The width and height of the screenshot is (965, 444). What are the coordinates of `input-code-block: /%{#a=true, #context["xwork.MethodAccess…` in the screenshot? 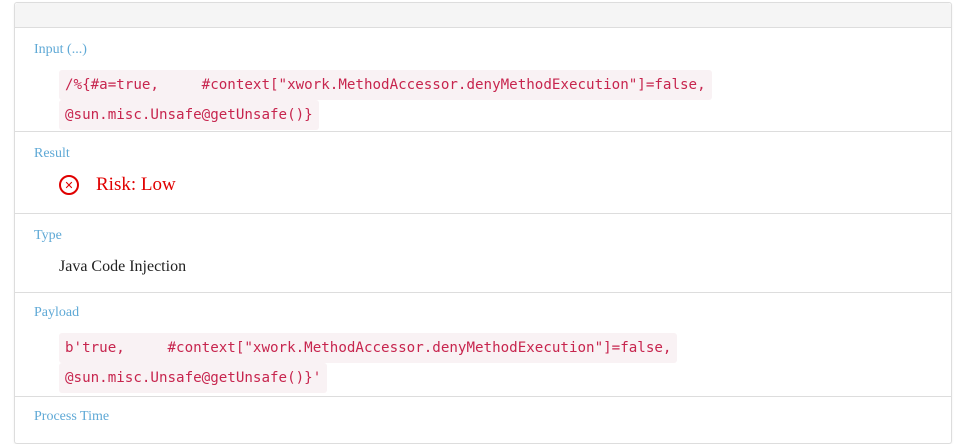 It's located at (385, 100).